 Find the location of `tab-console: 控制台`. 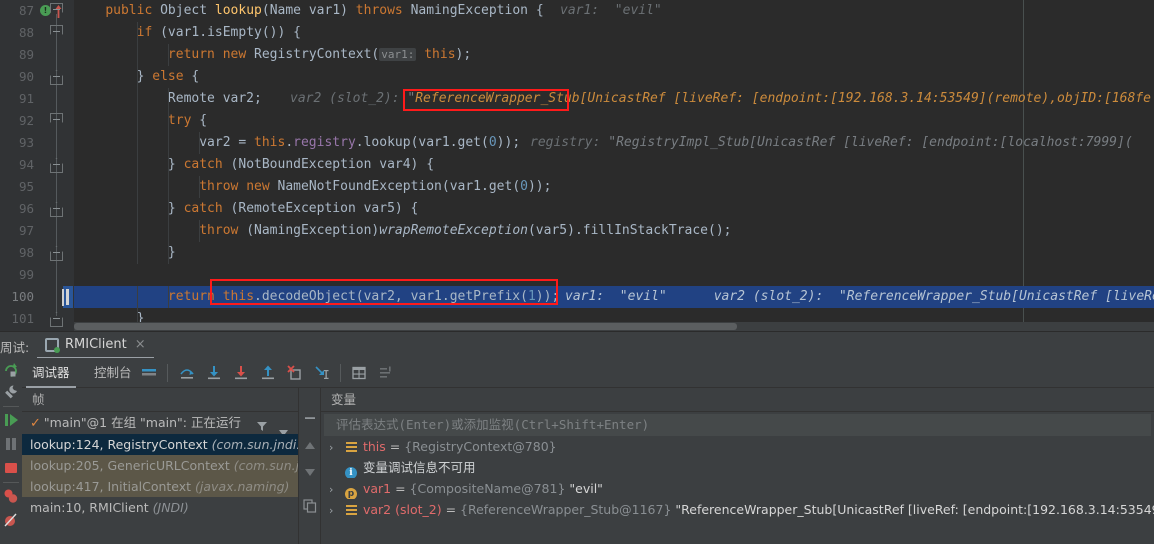

tab-console: 控制台 is located at coordinates (113, 373).